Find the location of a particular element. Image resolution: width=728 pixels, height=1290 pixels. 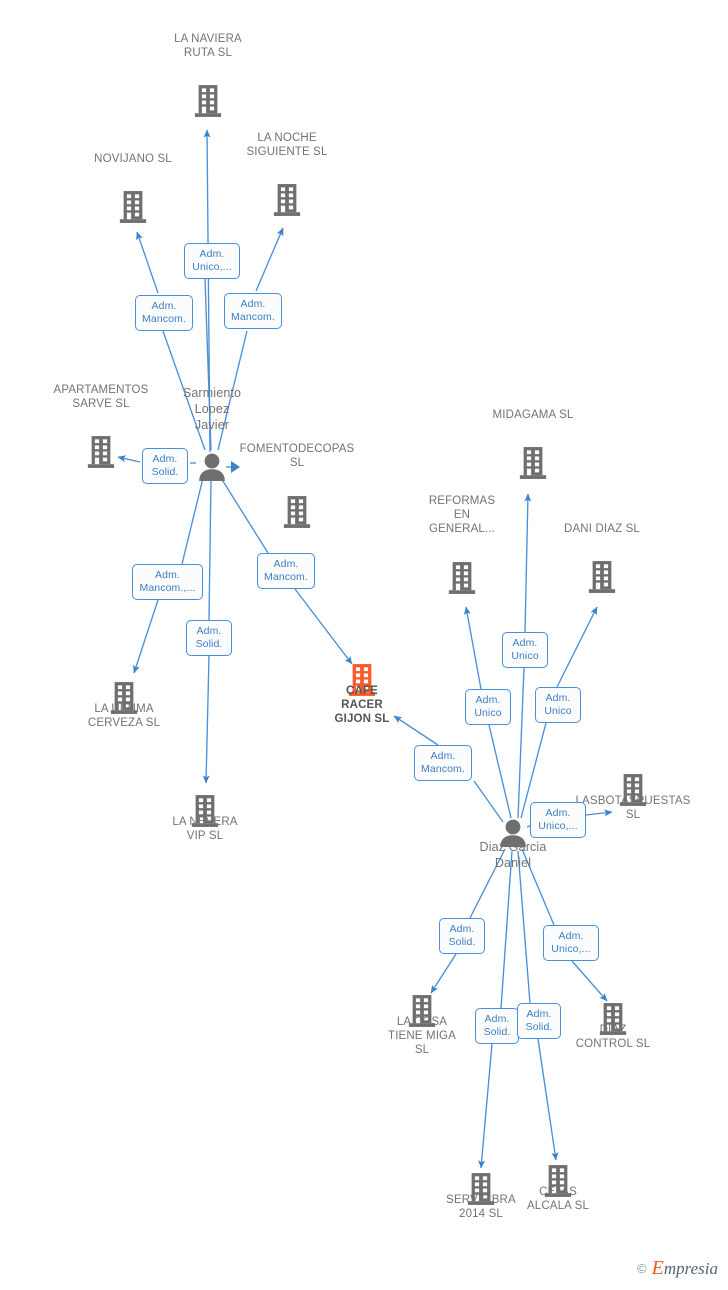

node-company-novijano: NOVIJANO SL is located at coordinates (133, 188).